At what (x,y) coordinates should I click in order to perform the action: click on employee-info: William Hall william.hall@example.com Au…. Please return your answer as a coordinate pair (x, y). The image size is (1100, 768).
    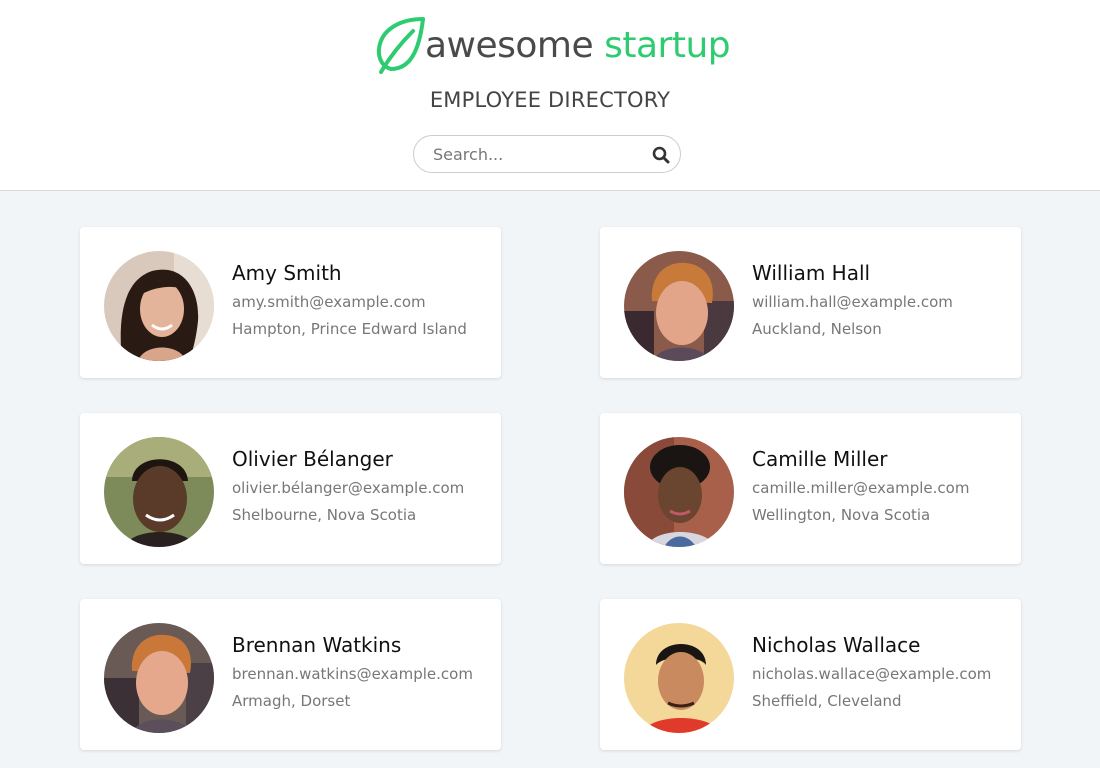
    Looking at the image, I should click on (852, 299).